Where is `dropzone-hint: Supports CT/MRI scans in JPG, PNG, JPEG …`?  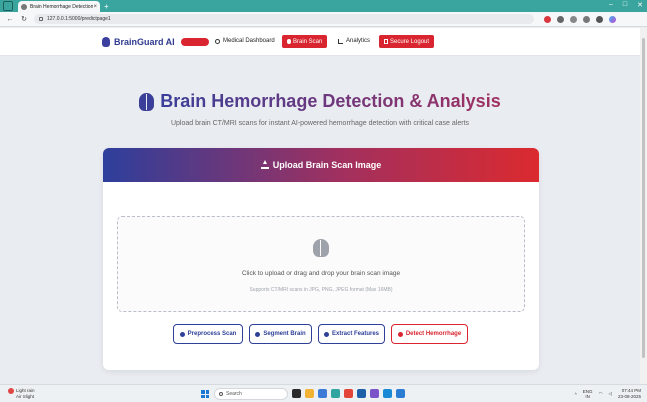 dropzone-hint: Supports CT/MRI scans in JPG, PNG, JPEG … is located at coordinates (321, 290).